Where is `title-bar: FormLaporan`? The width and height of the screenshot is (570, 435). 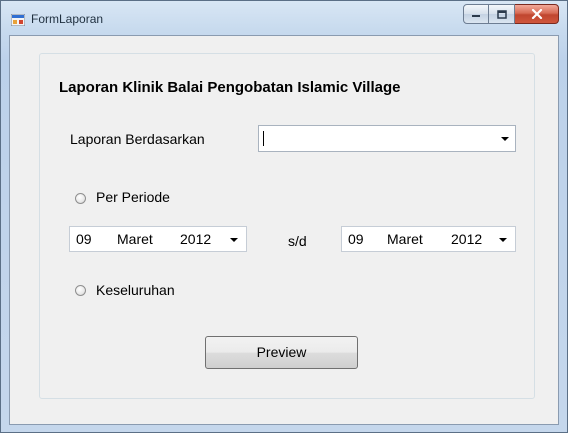
title-bar: FormLaporan is located at coordinates (284, 18).